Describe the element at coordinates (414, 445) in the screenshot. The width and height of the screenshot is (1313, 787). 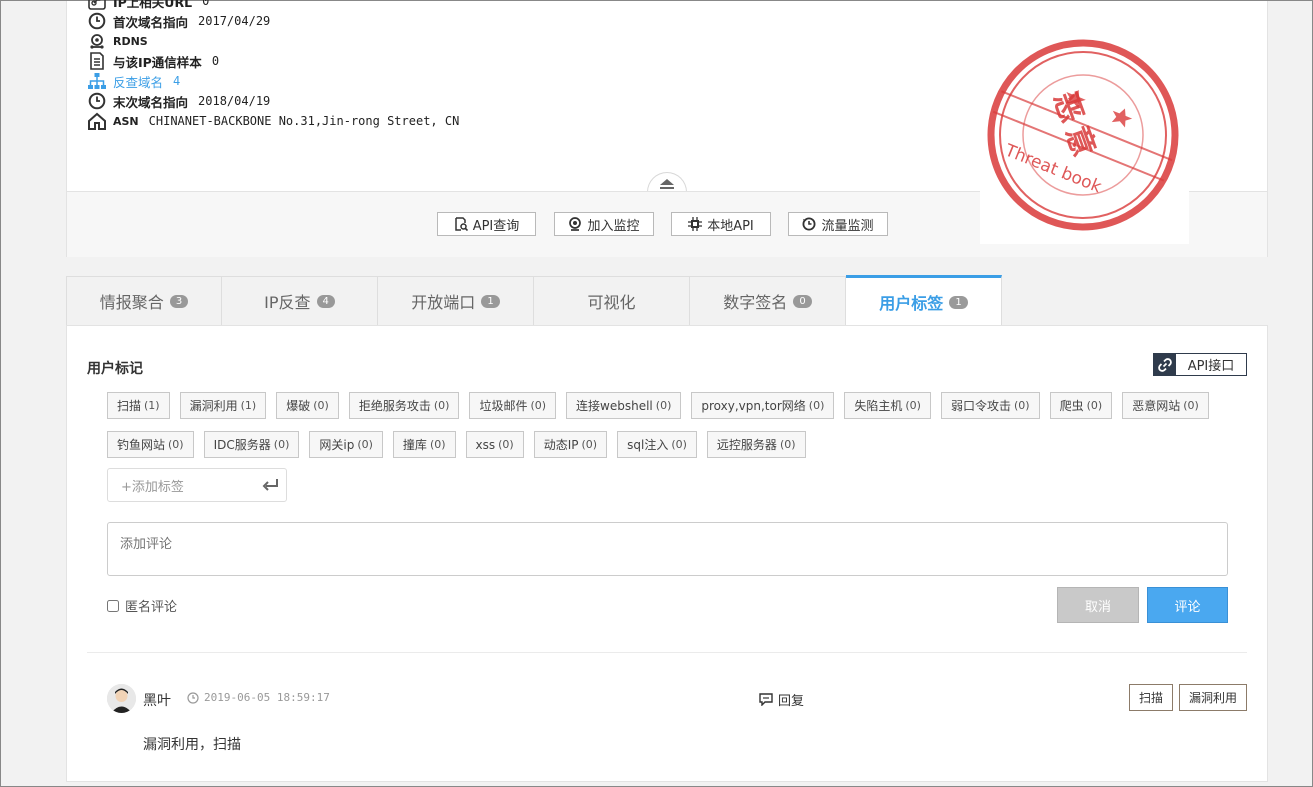
I see `tag-name: 撞库` at that location.